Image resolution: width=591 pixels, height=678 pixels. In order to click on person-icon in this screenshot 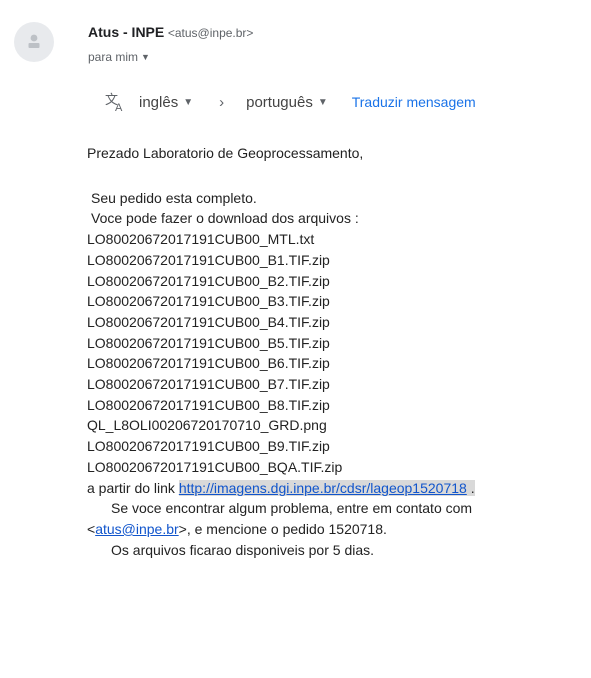, I will do `click(34, 41)`.